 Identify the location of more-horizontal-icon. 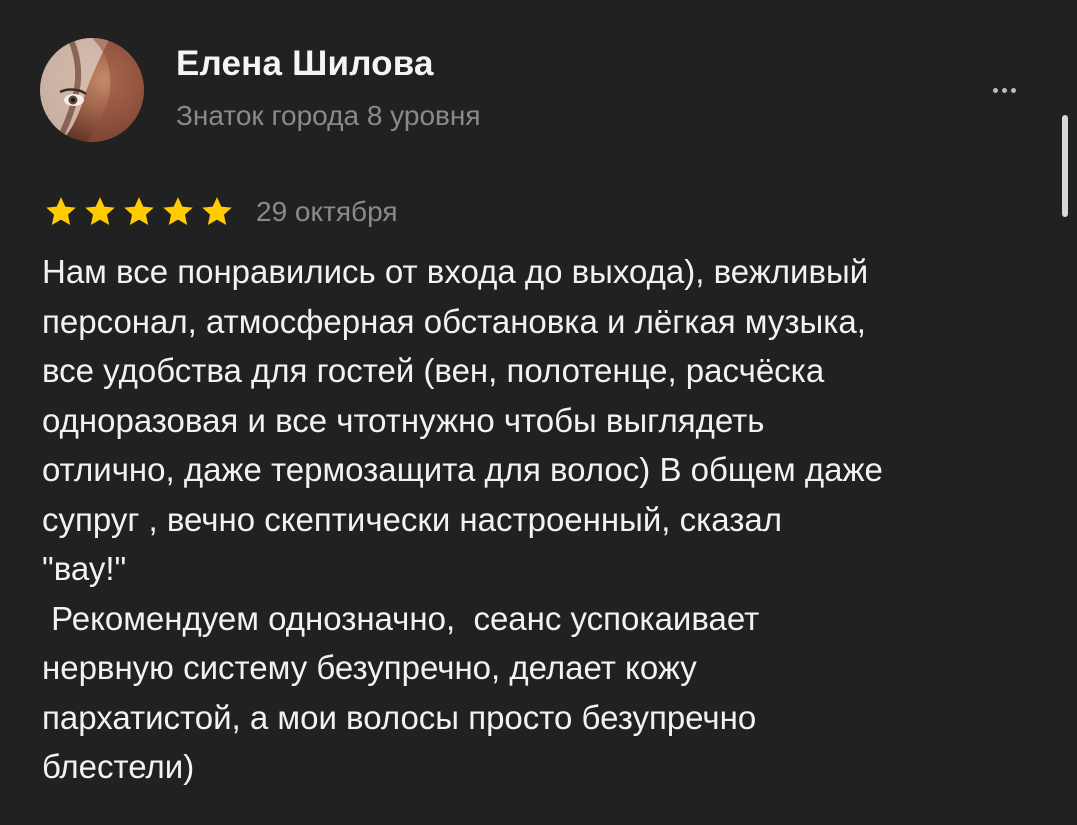
(995, 90).